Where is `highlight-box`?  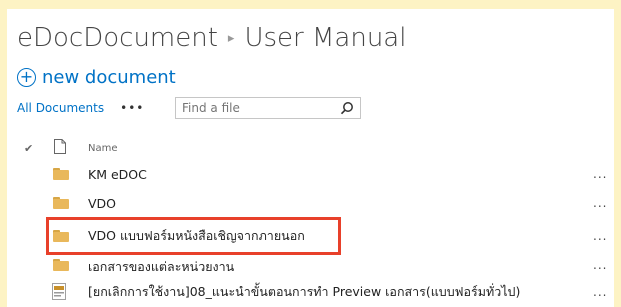 highlight-box is located at coordinates (193, 236).